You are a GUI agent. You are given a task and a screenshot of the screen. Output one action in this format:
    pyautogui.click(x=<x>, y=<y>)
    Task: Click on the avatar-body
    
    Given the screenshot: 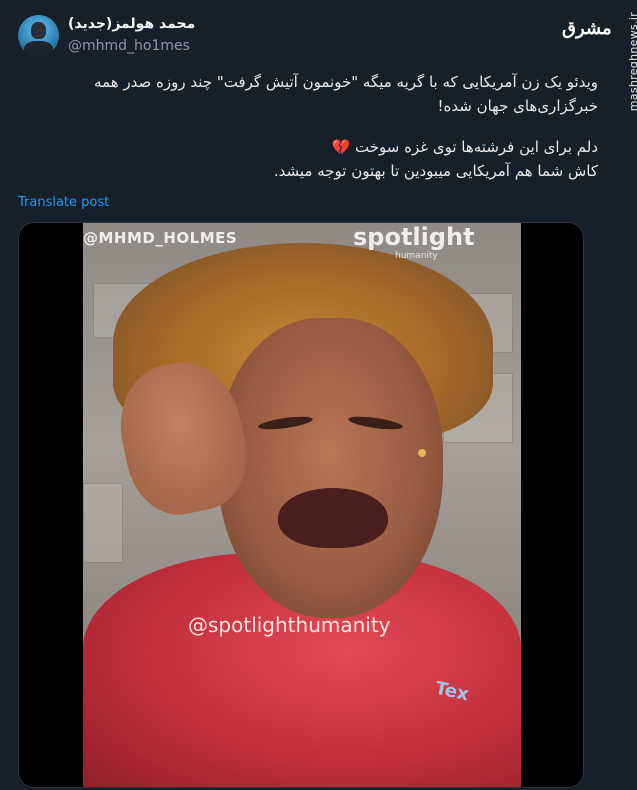 What is the action you would take?
    pyautogui.click(x=38, y=48)
    